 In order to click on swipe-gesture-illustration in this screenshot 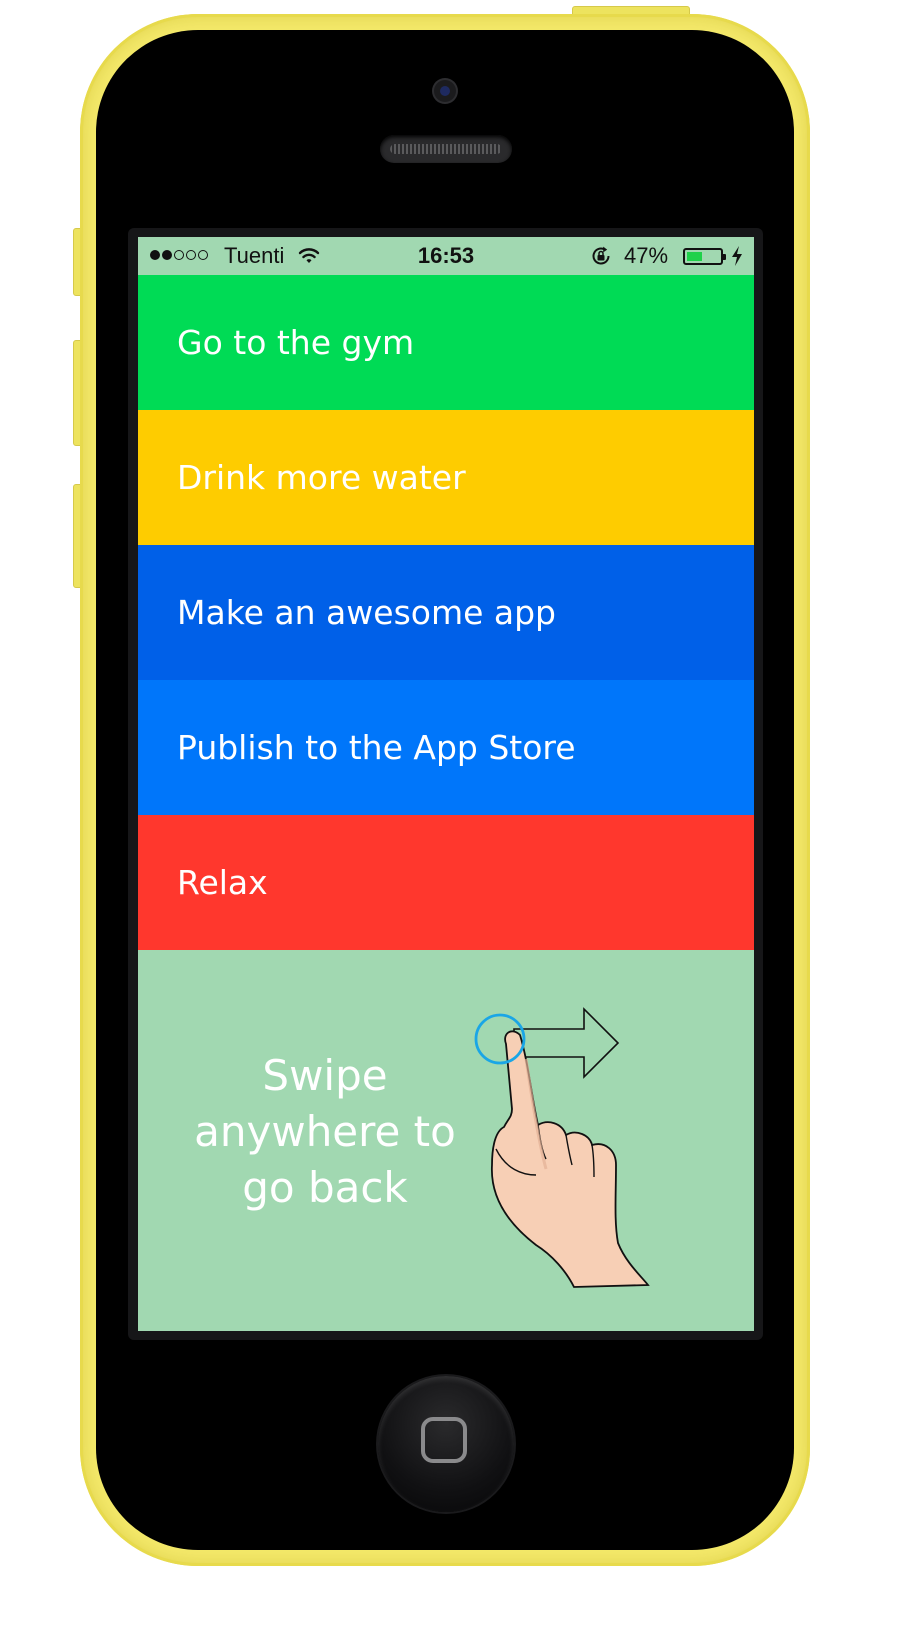, I will do `click(562, 1147)`.